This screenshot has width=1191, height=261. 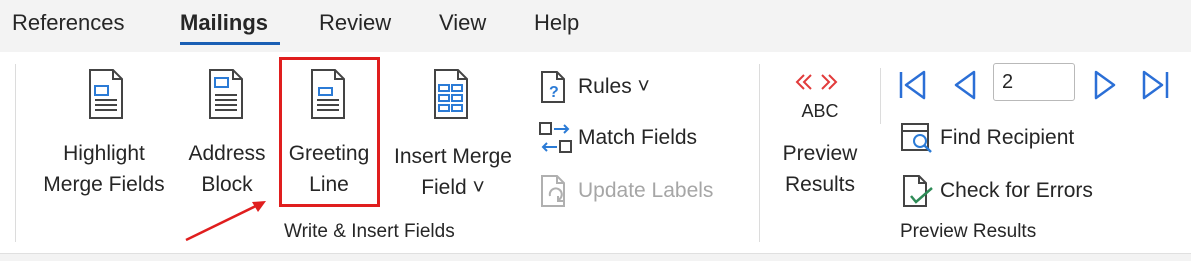 What do you see at coordinates (355, 23) in the screenshot?
I see `tab-review: Review` at bounding box center [355, 23].